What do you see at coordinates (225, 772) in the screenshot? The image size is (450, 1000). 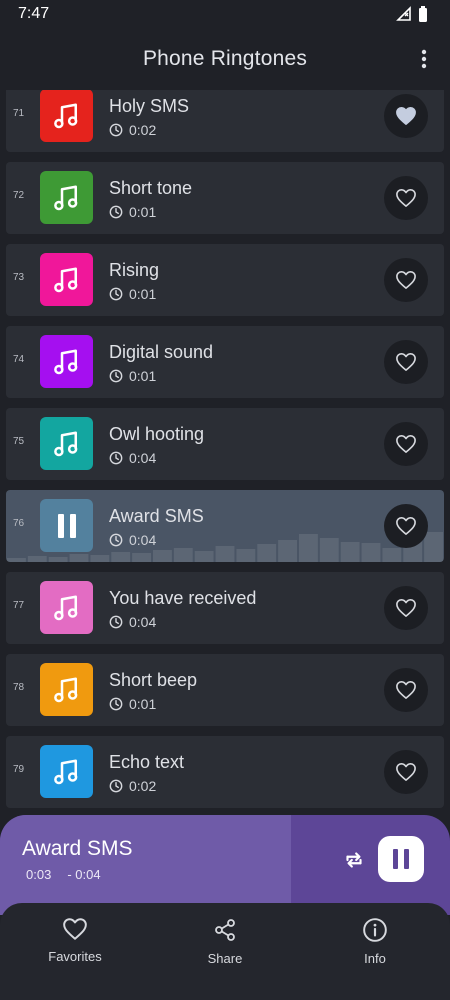 I see `ringtone-row: 79 Echo text 0:02` at bounding box center [225, 772].